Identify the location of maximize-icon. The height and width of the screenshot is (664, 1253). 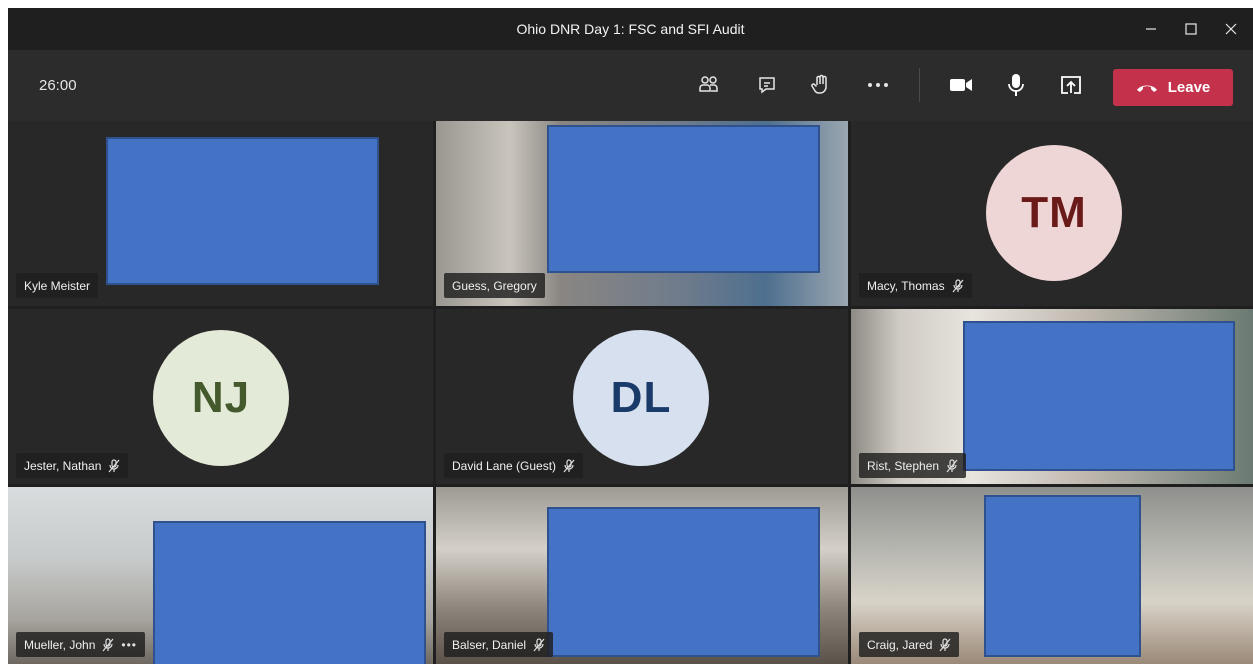
(1191, 29).